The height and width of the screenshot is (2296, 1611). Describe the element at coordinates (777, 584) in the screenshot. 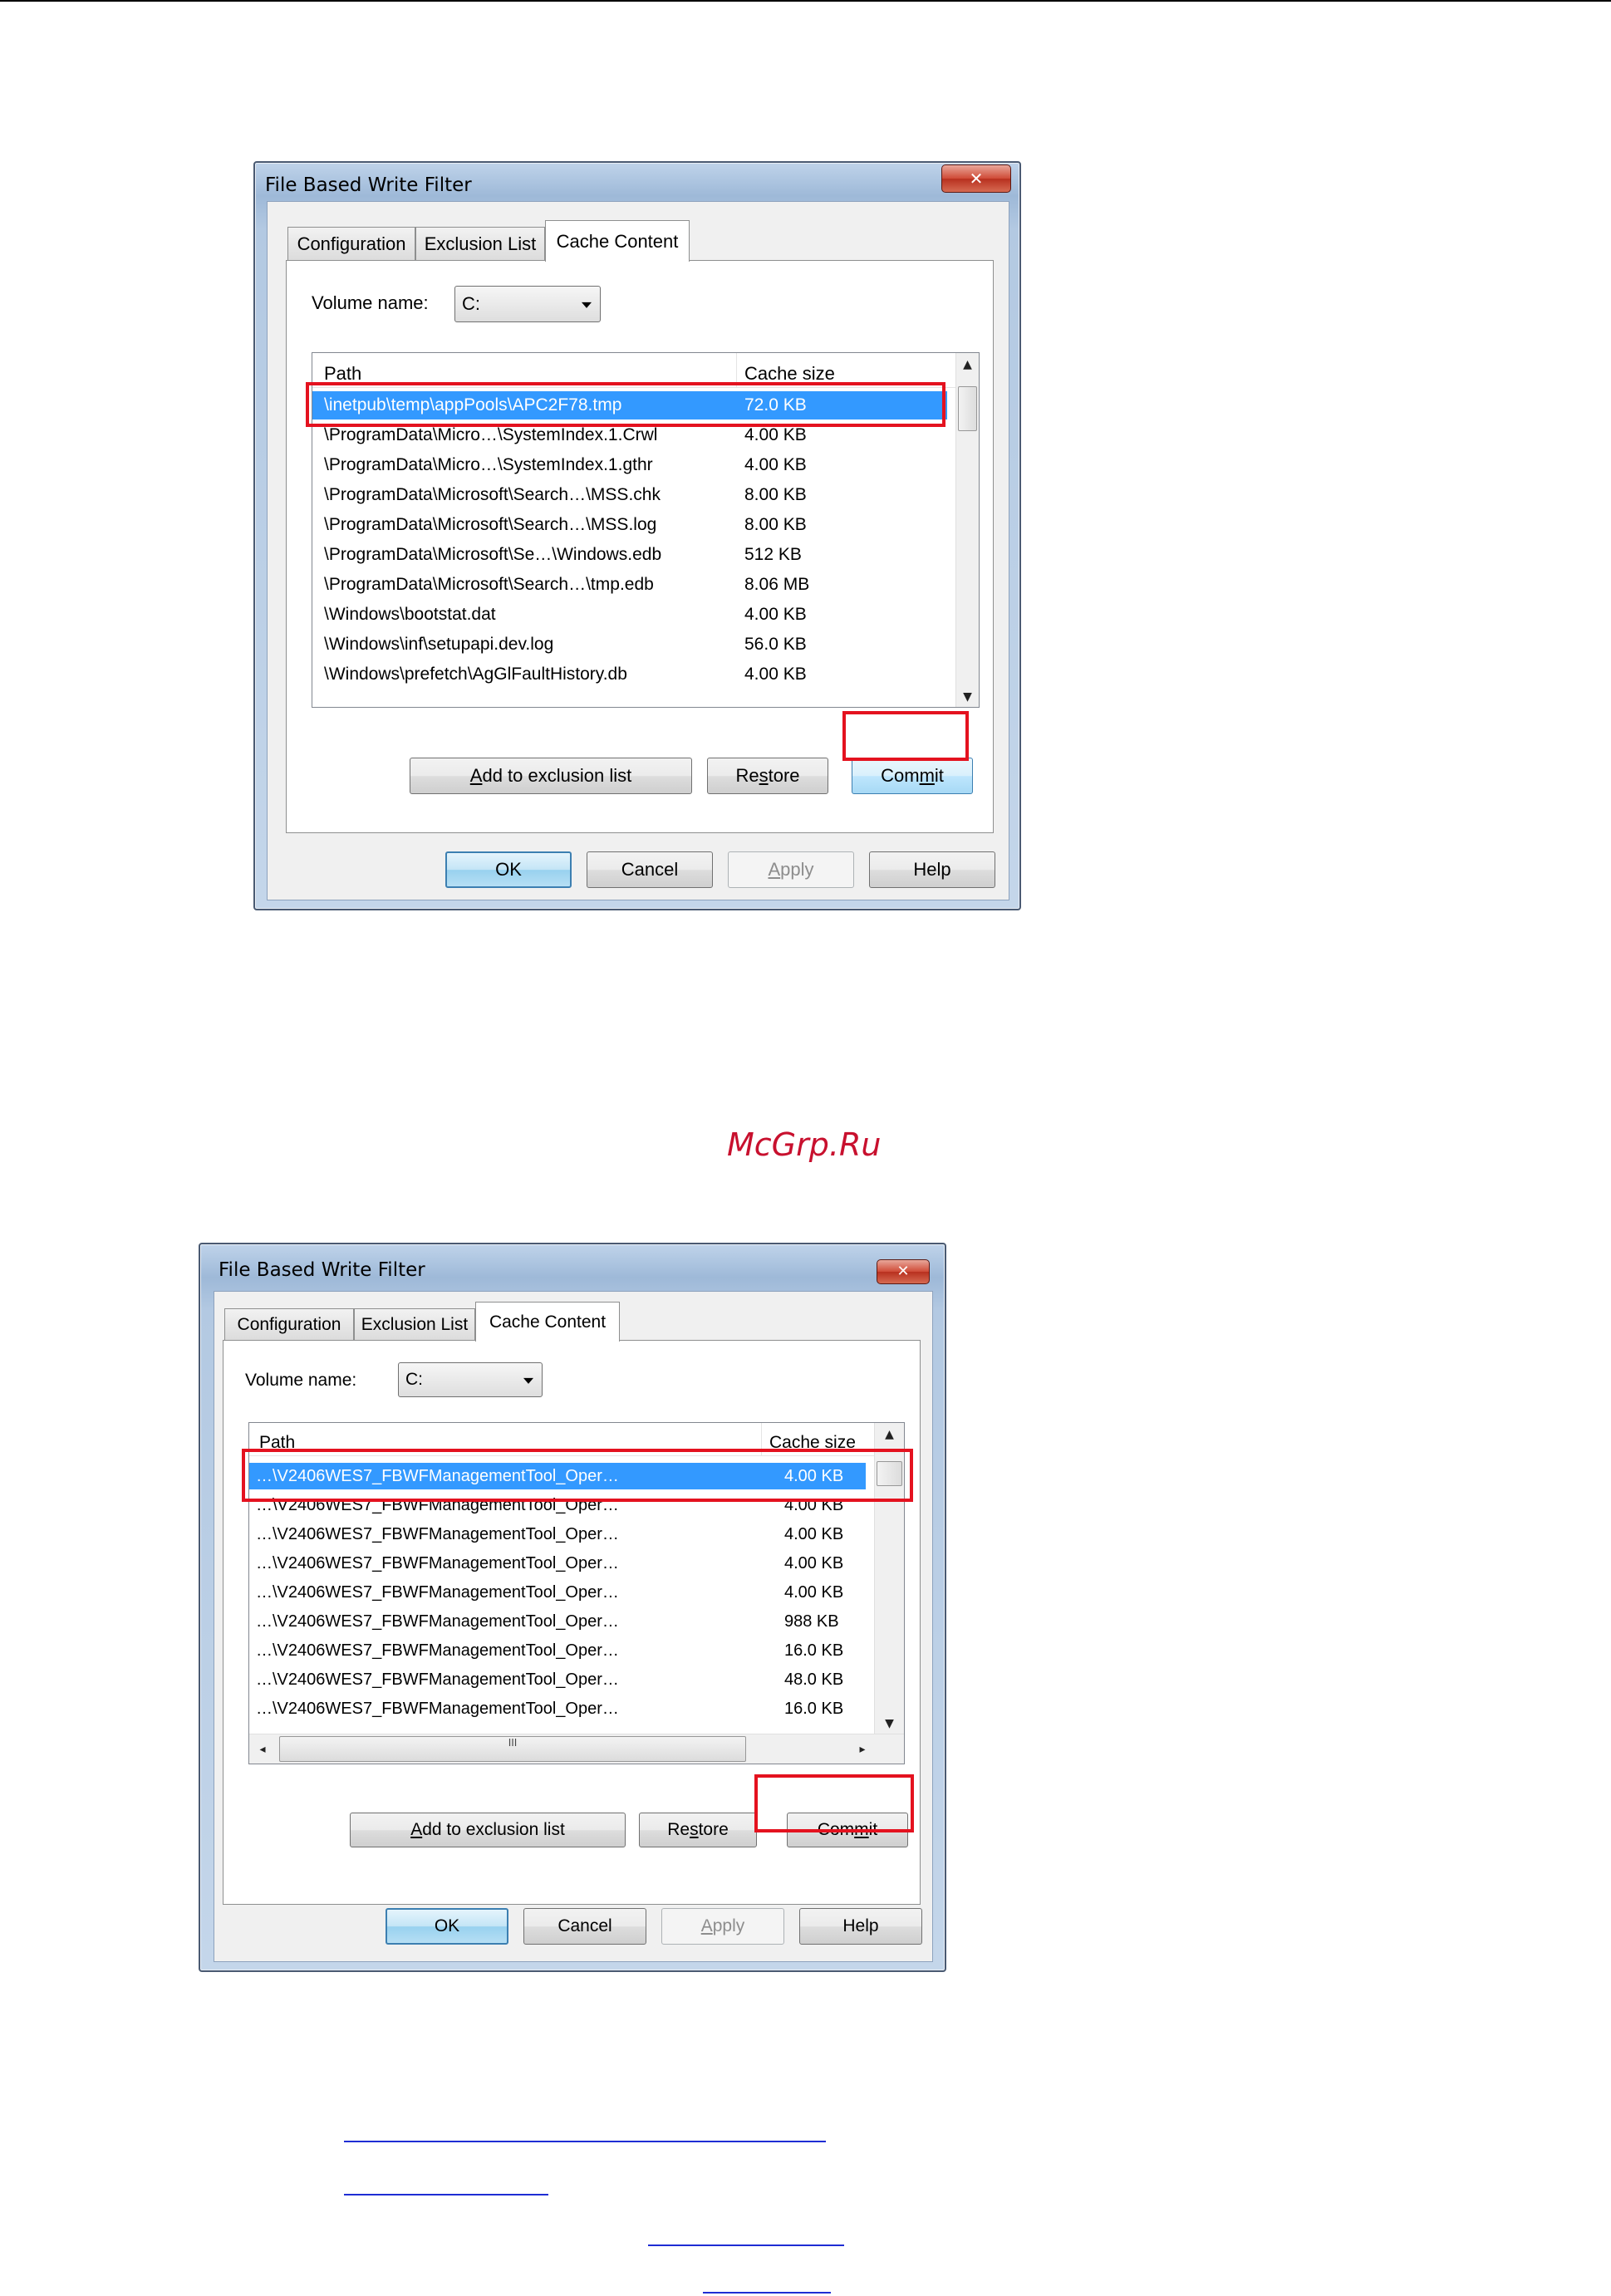

I see `cell-cache-size: 8.06 MB` at that location.